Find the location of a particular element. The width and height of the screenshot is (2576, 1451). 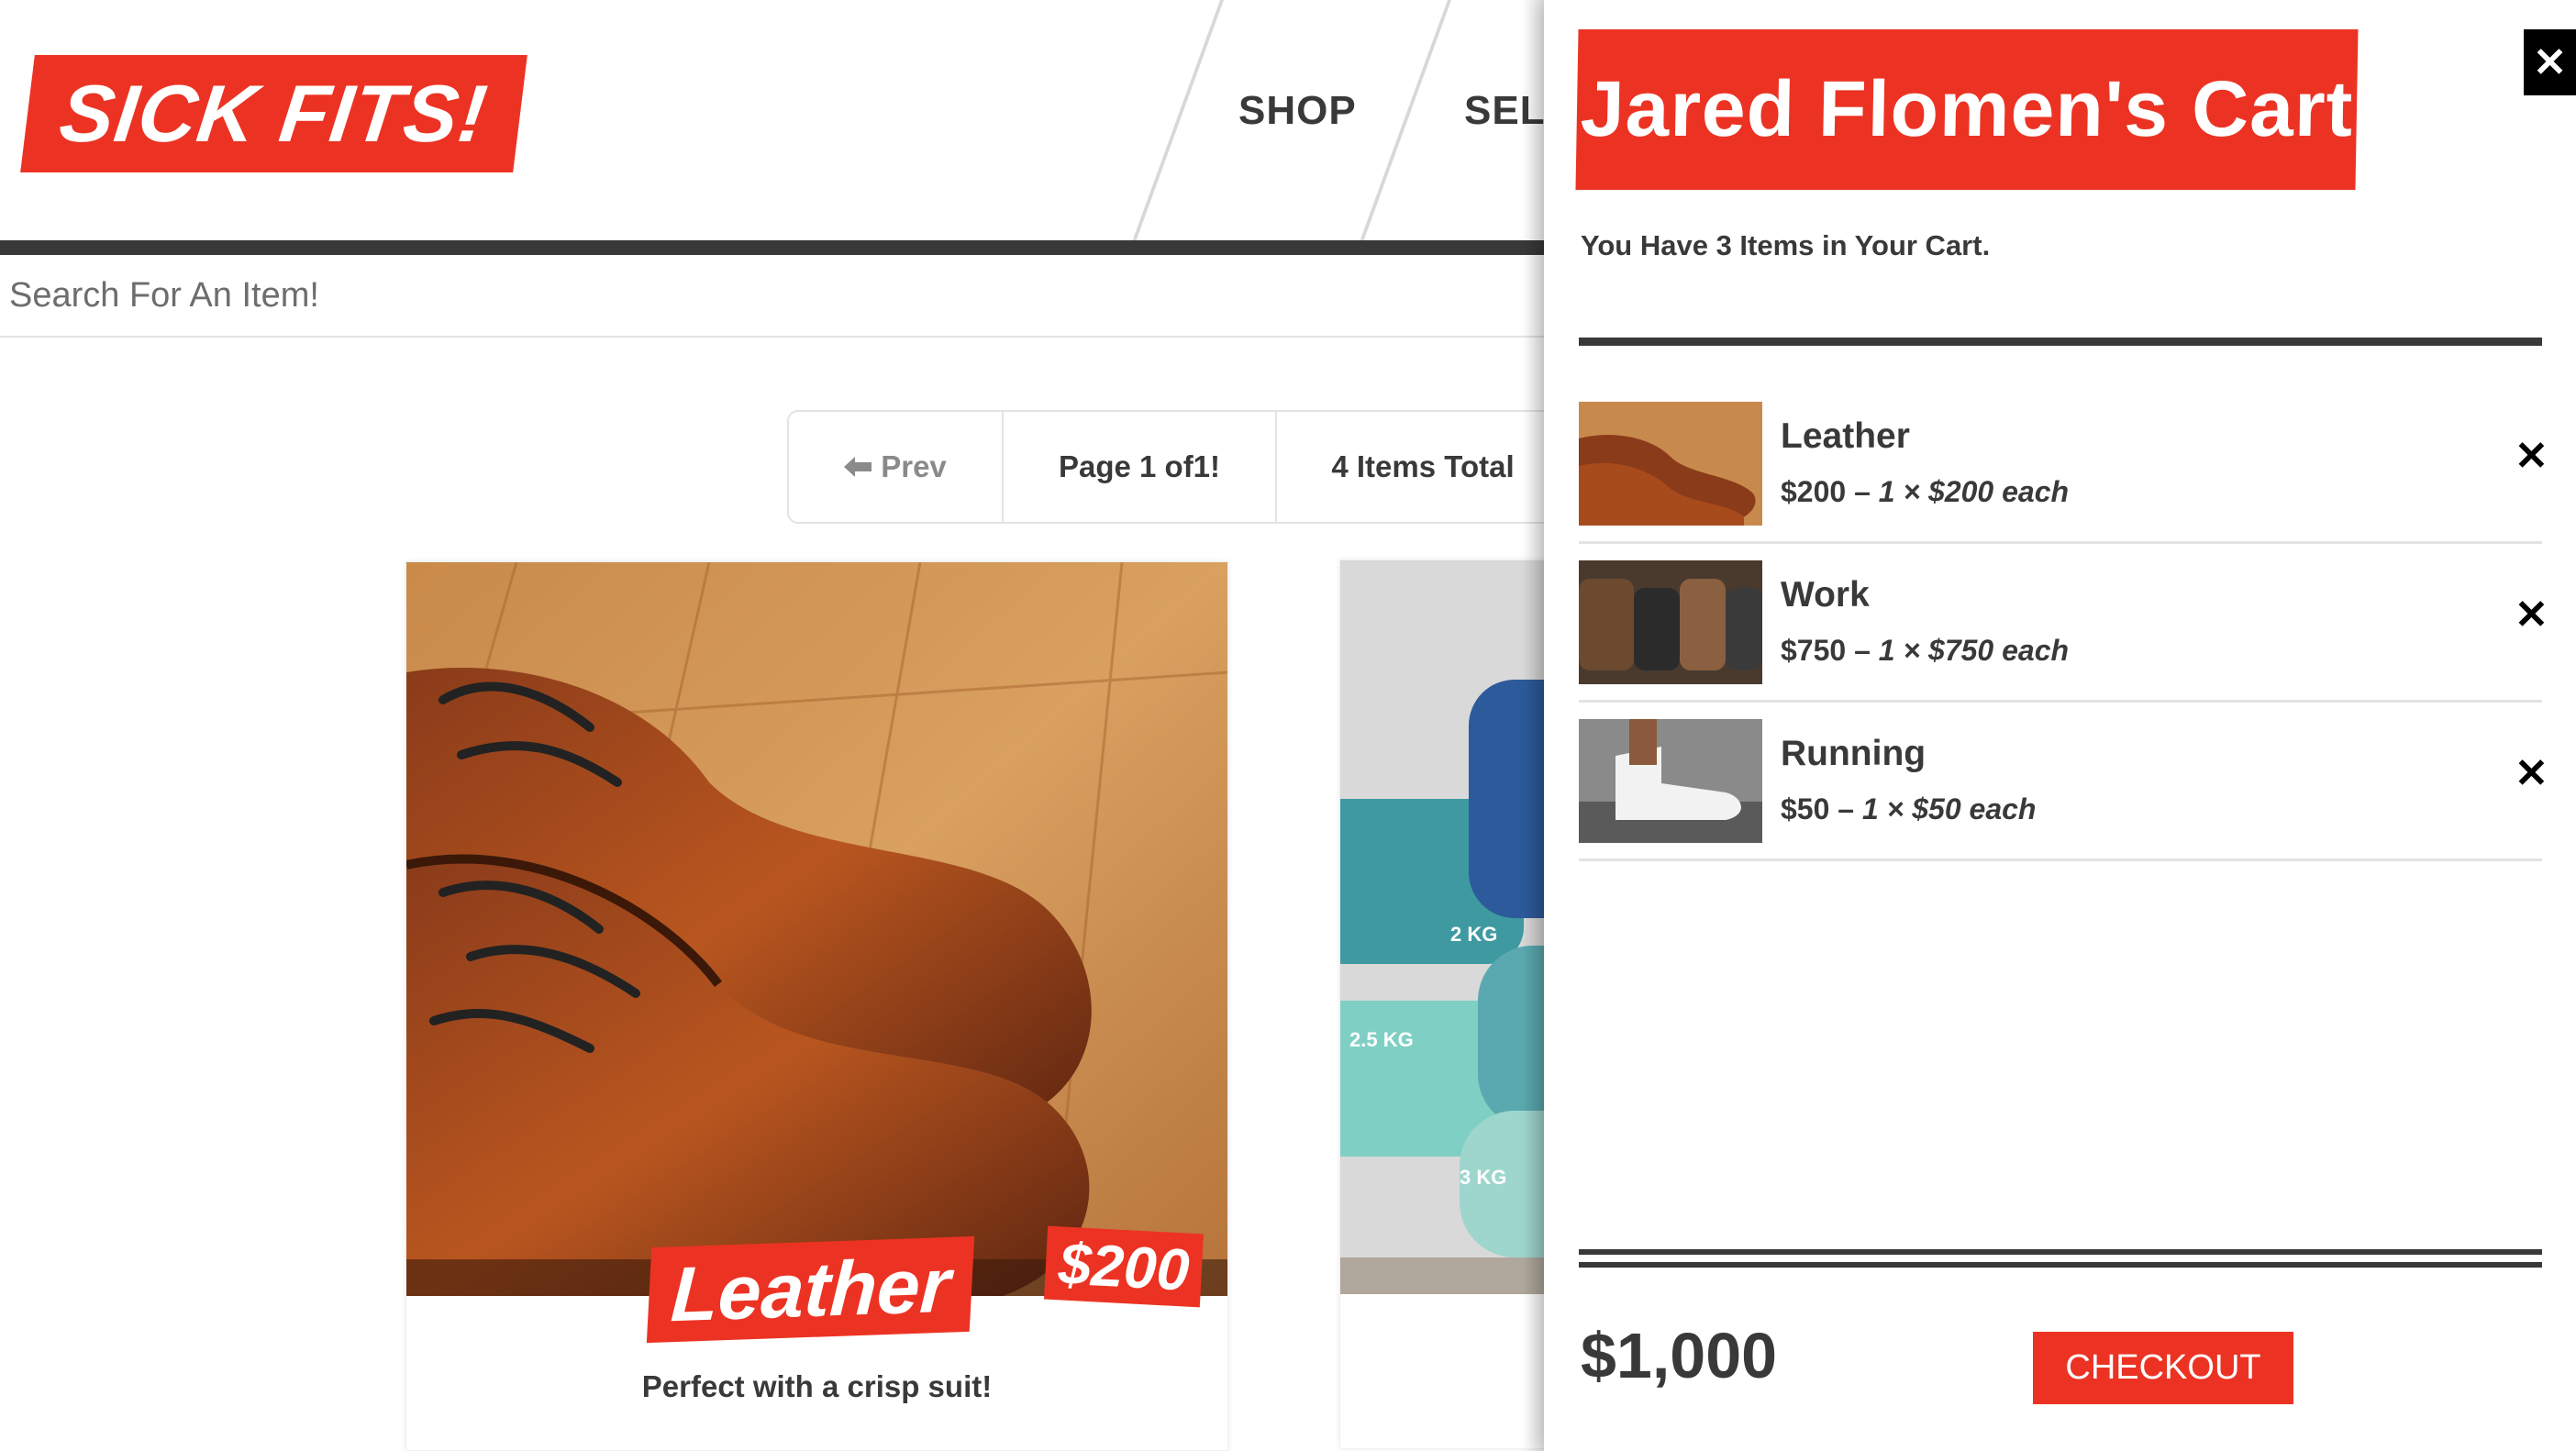

product-price-text: $200 is located at coordinates (1124, 1266).